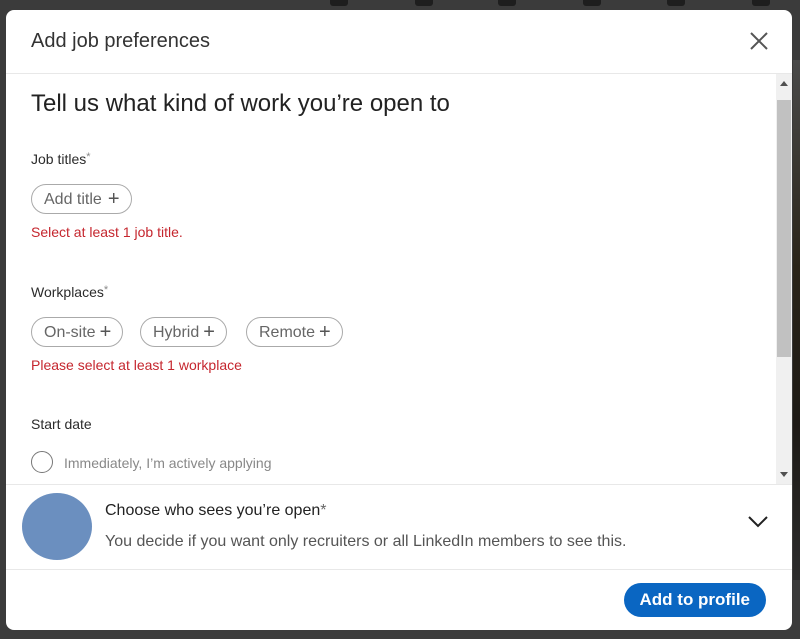 The image size is (800, 639). I want to click on form-headline: Tell us what kind of work you’re open to, so click(240, 103).